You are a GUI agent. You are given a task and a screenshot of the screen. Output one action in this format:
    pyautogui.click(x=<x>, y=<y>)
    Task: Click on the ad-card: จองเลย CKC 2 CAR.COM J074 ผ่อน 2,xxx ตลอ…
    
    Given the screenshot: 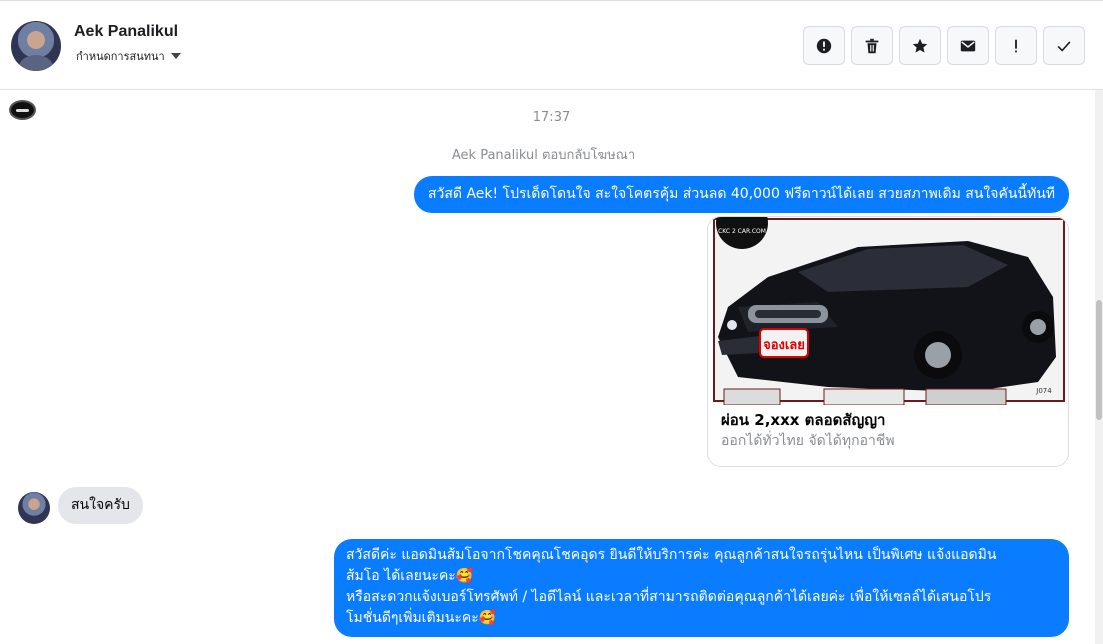 What is the action you would take?
    pyautogui.click(x=888, y=341)
    